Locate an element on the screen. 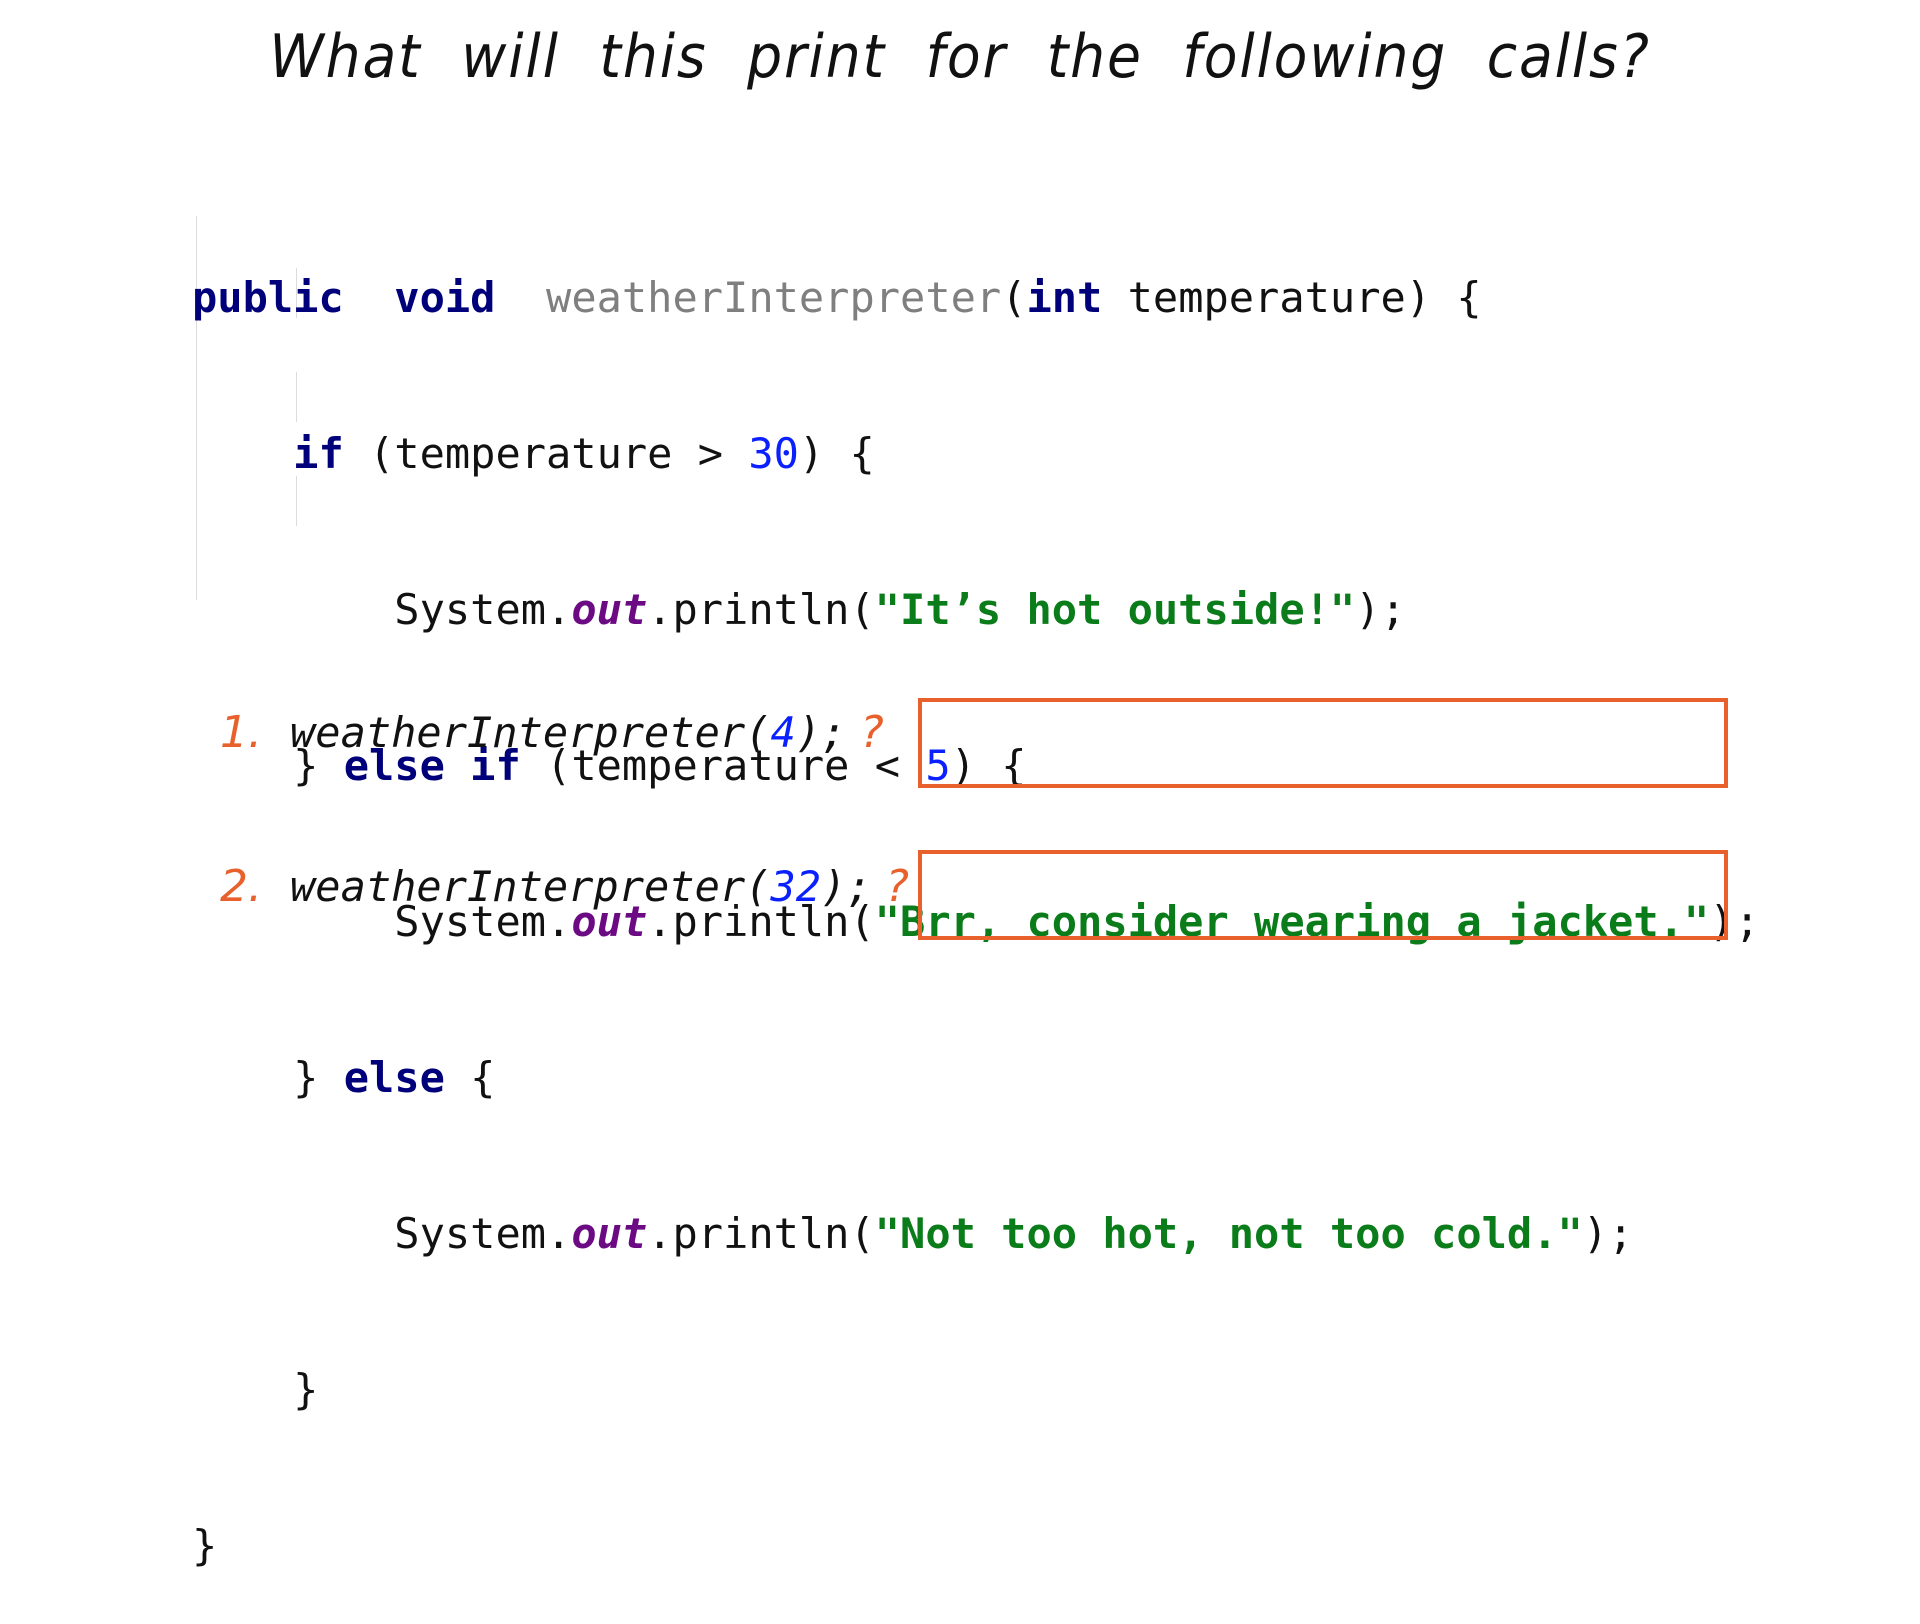 This screenshot has height=1624, width=1920. question-2: 2. weatherInterpreter(32); ? is located at coordinates (564, 886).